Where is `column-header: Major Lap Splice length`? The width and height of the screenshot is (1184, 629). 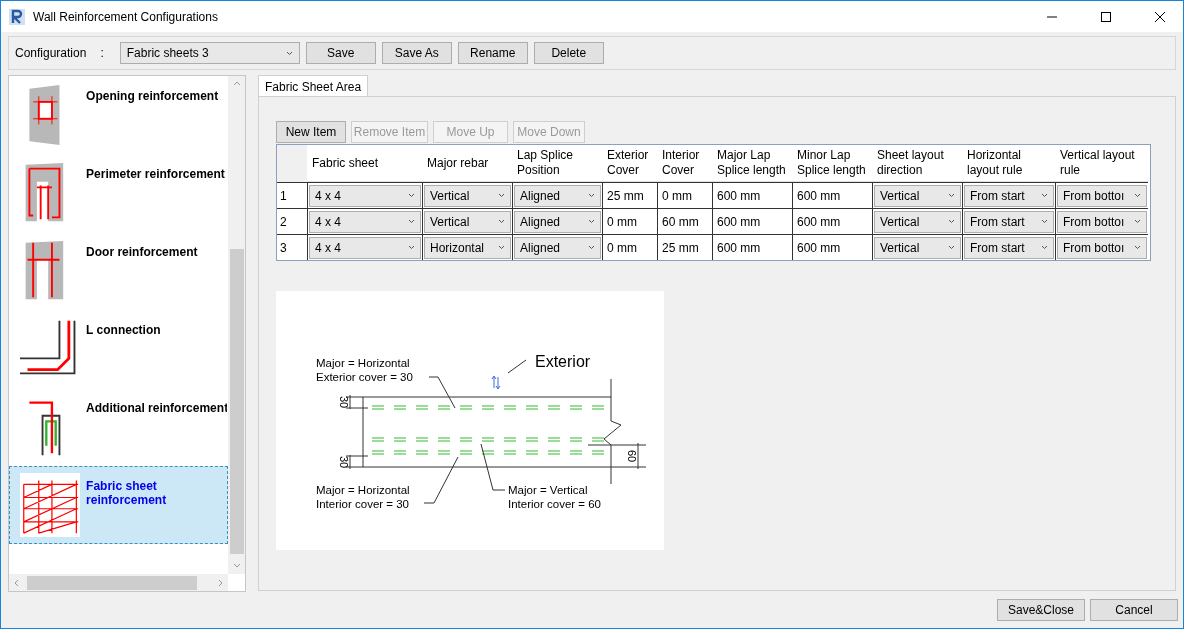 column-header: Major Lap Splice length is located at coordinates (752, 163).